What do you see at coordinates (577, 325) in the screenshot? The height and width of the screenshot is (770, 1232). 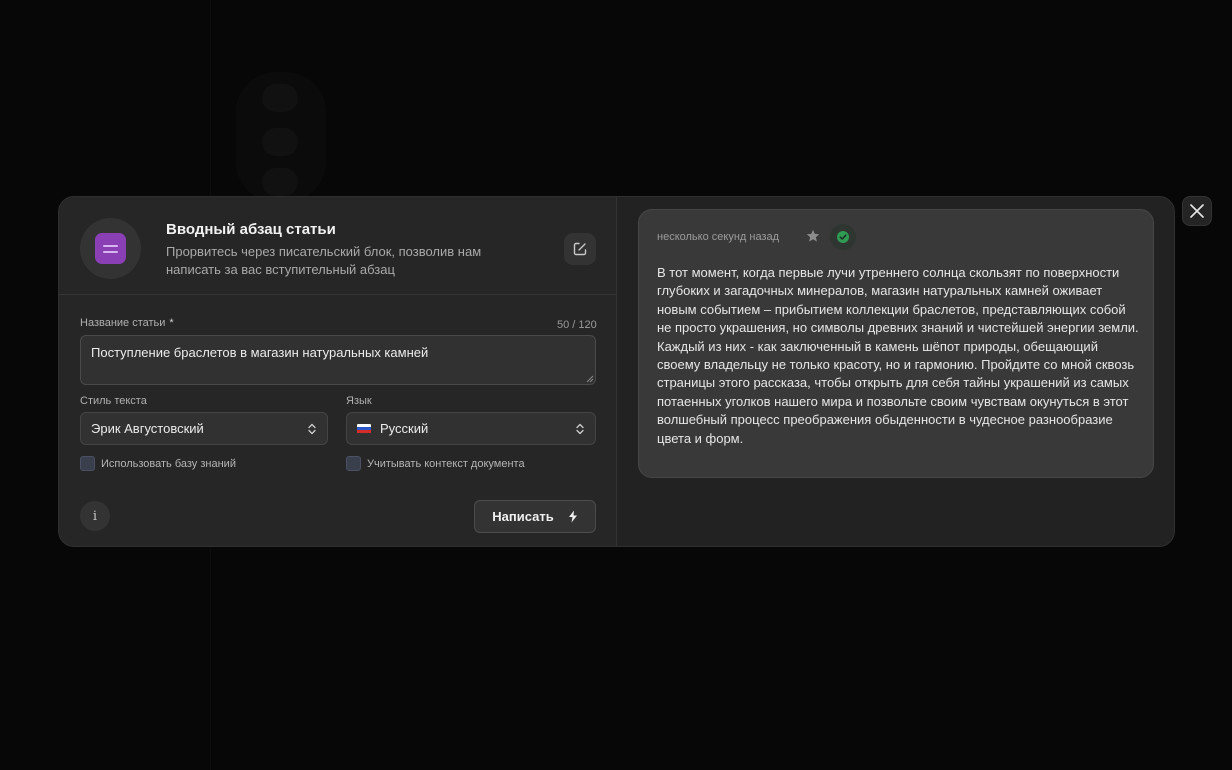 I see `character-counter: 50 / 120` at bounding box center [577, 325].